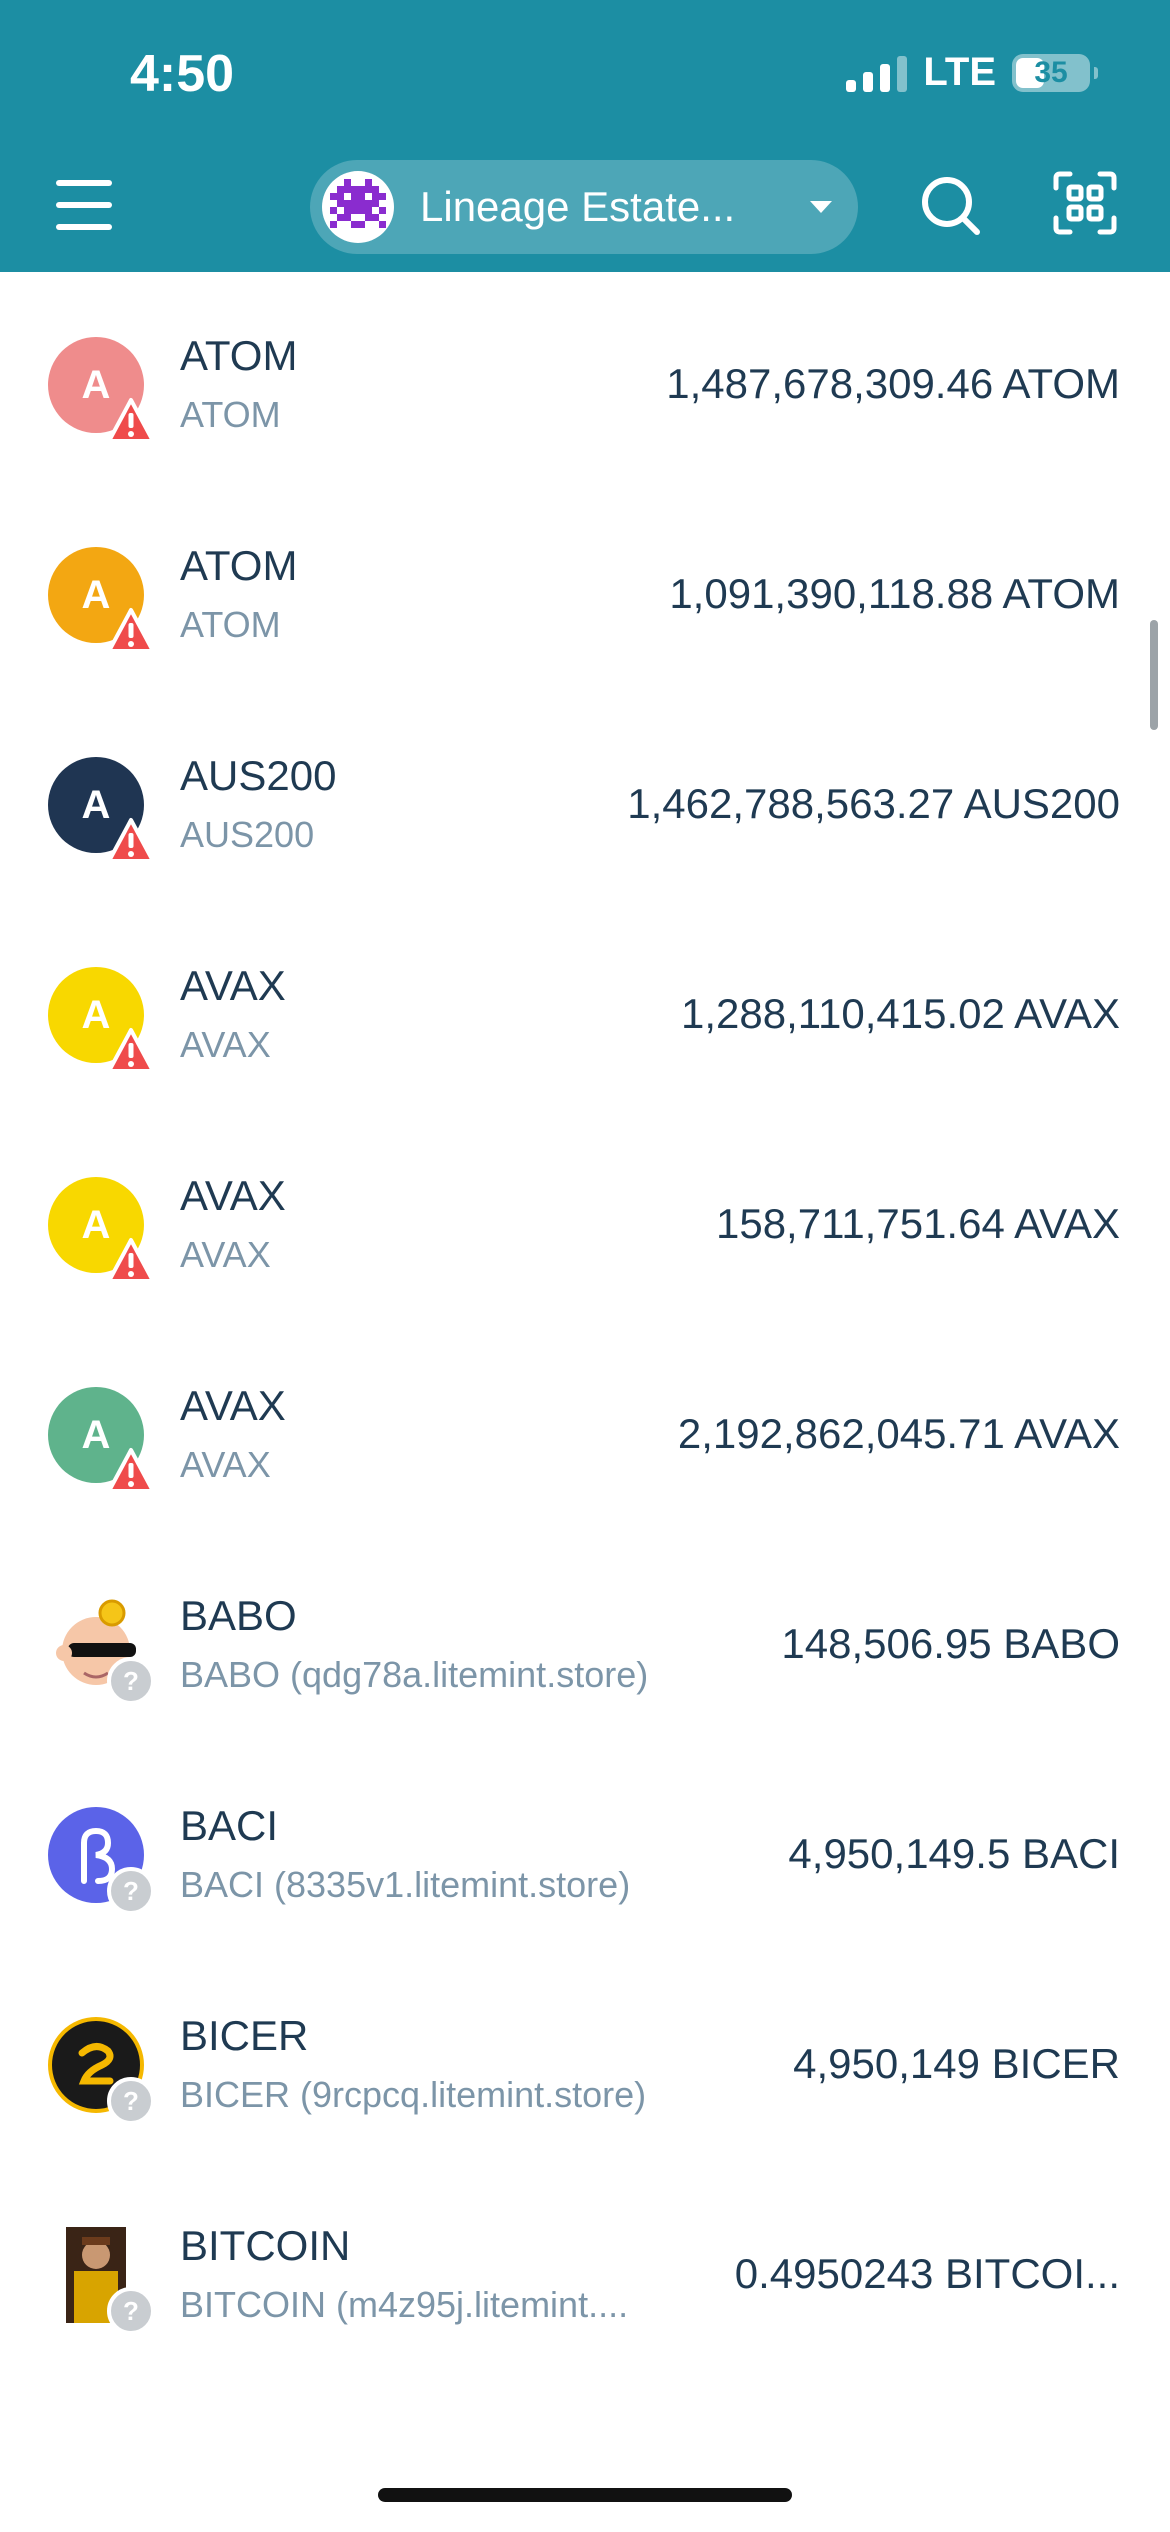 The width and height of the screenshot is (1170, 2532). I want to click on search-icon, so click(951, 206).